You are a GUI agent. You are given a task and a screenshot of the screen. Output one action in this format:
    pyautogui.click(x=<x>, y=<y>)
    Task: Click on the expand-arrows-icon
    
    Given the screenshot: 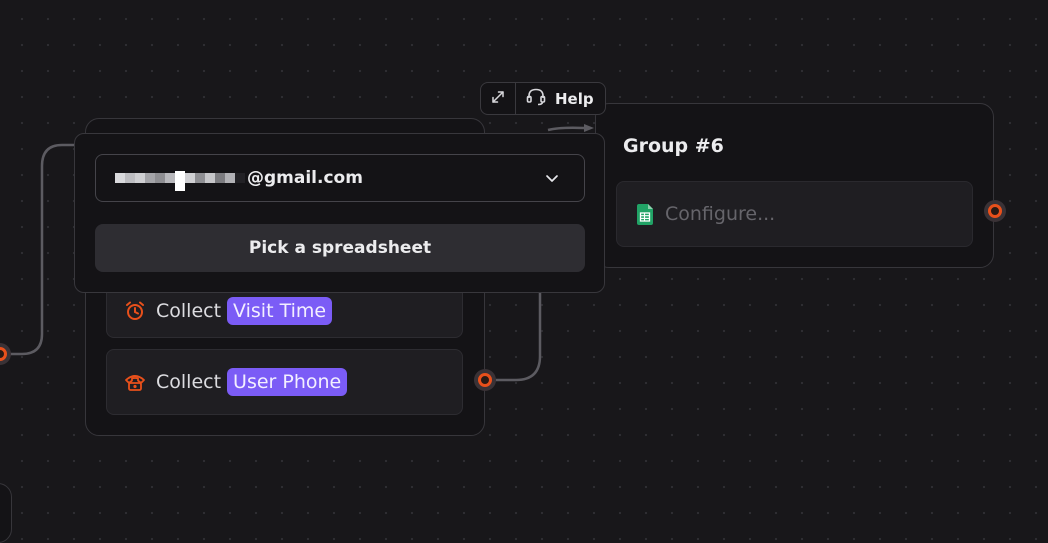 What is the action you would take?
    pyautogui.click(x=498, y=98)
    